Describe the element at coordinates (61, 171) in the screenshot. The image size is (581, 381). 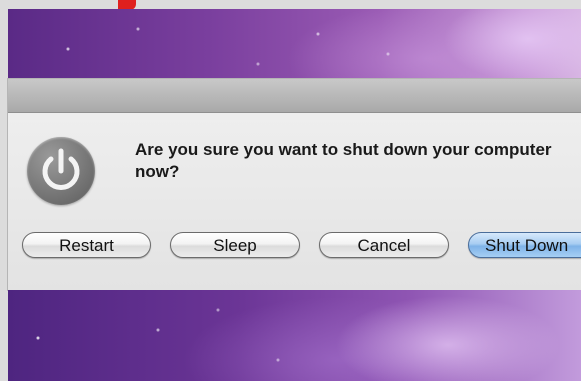
I see `power-icon` at that location.